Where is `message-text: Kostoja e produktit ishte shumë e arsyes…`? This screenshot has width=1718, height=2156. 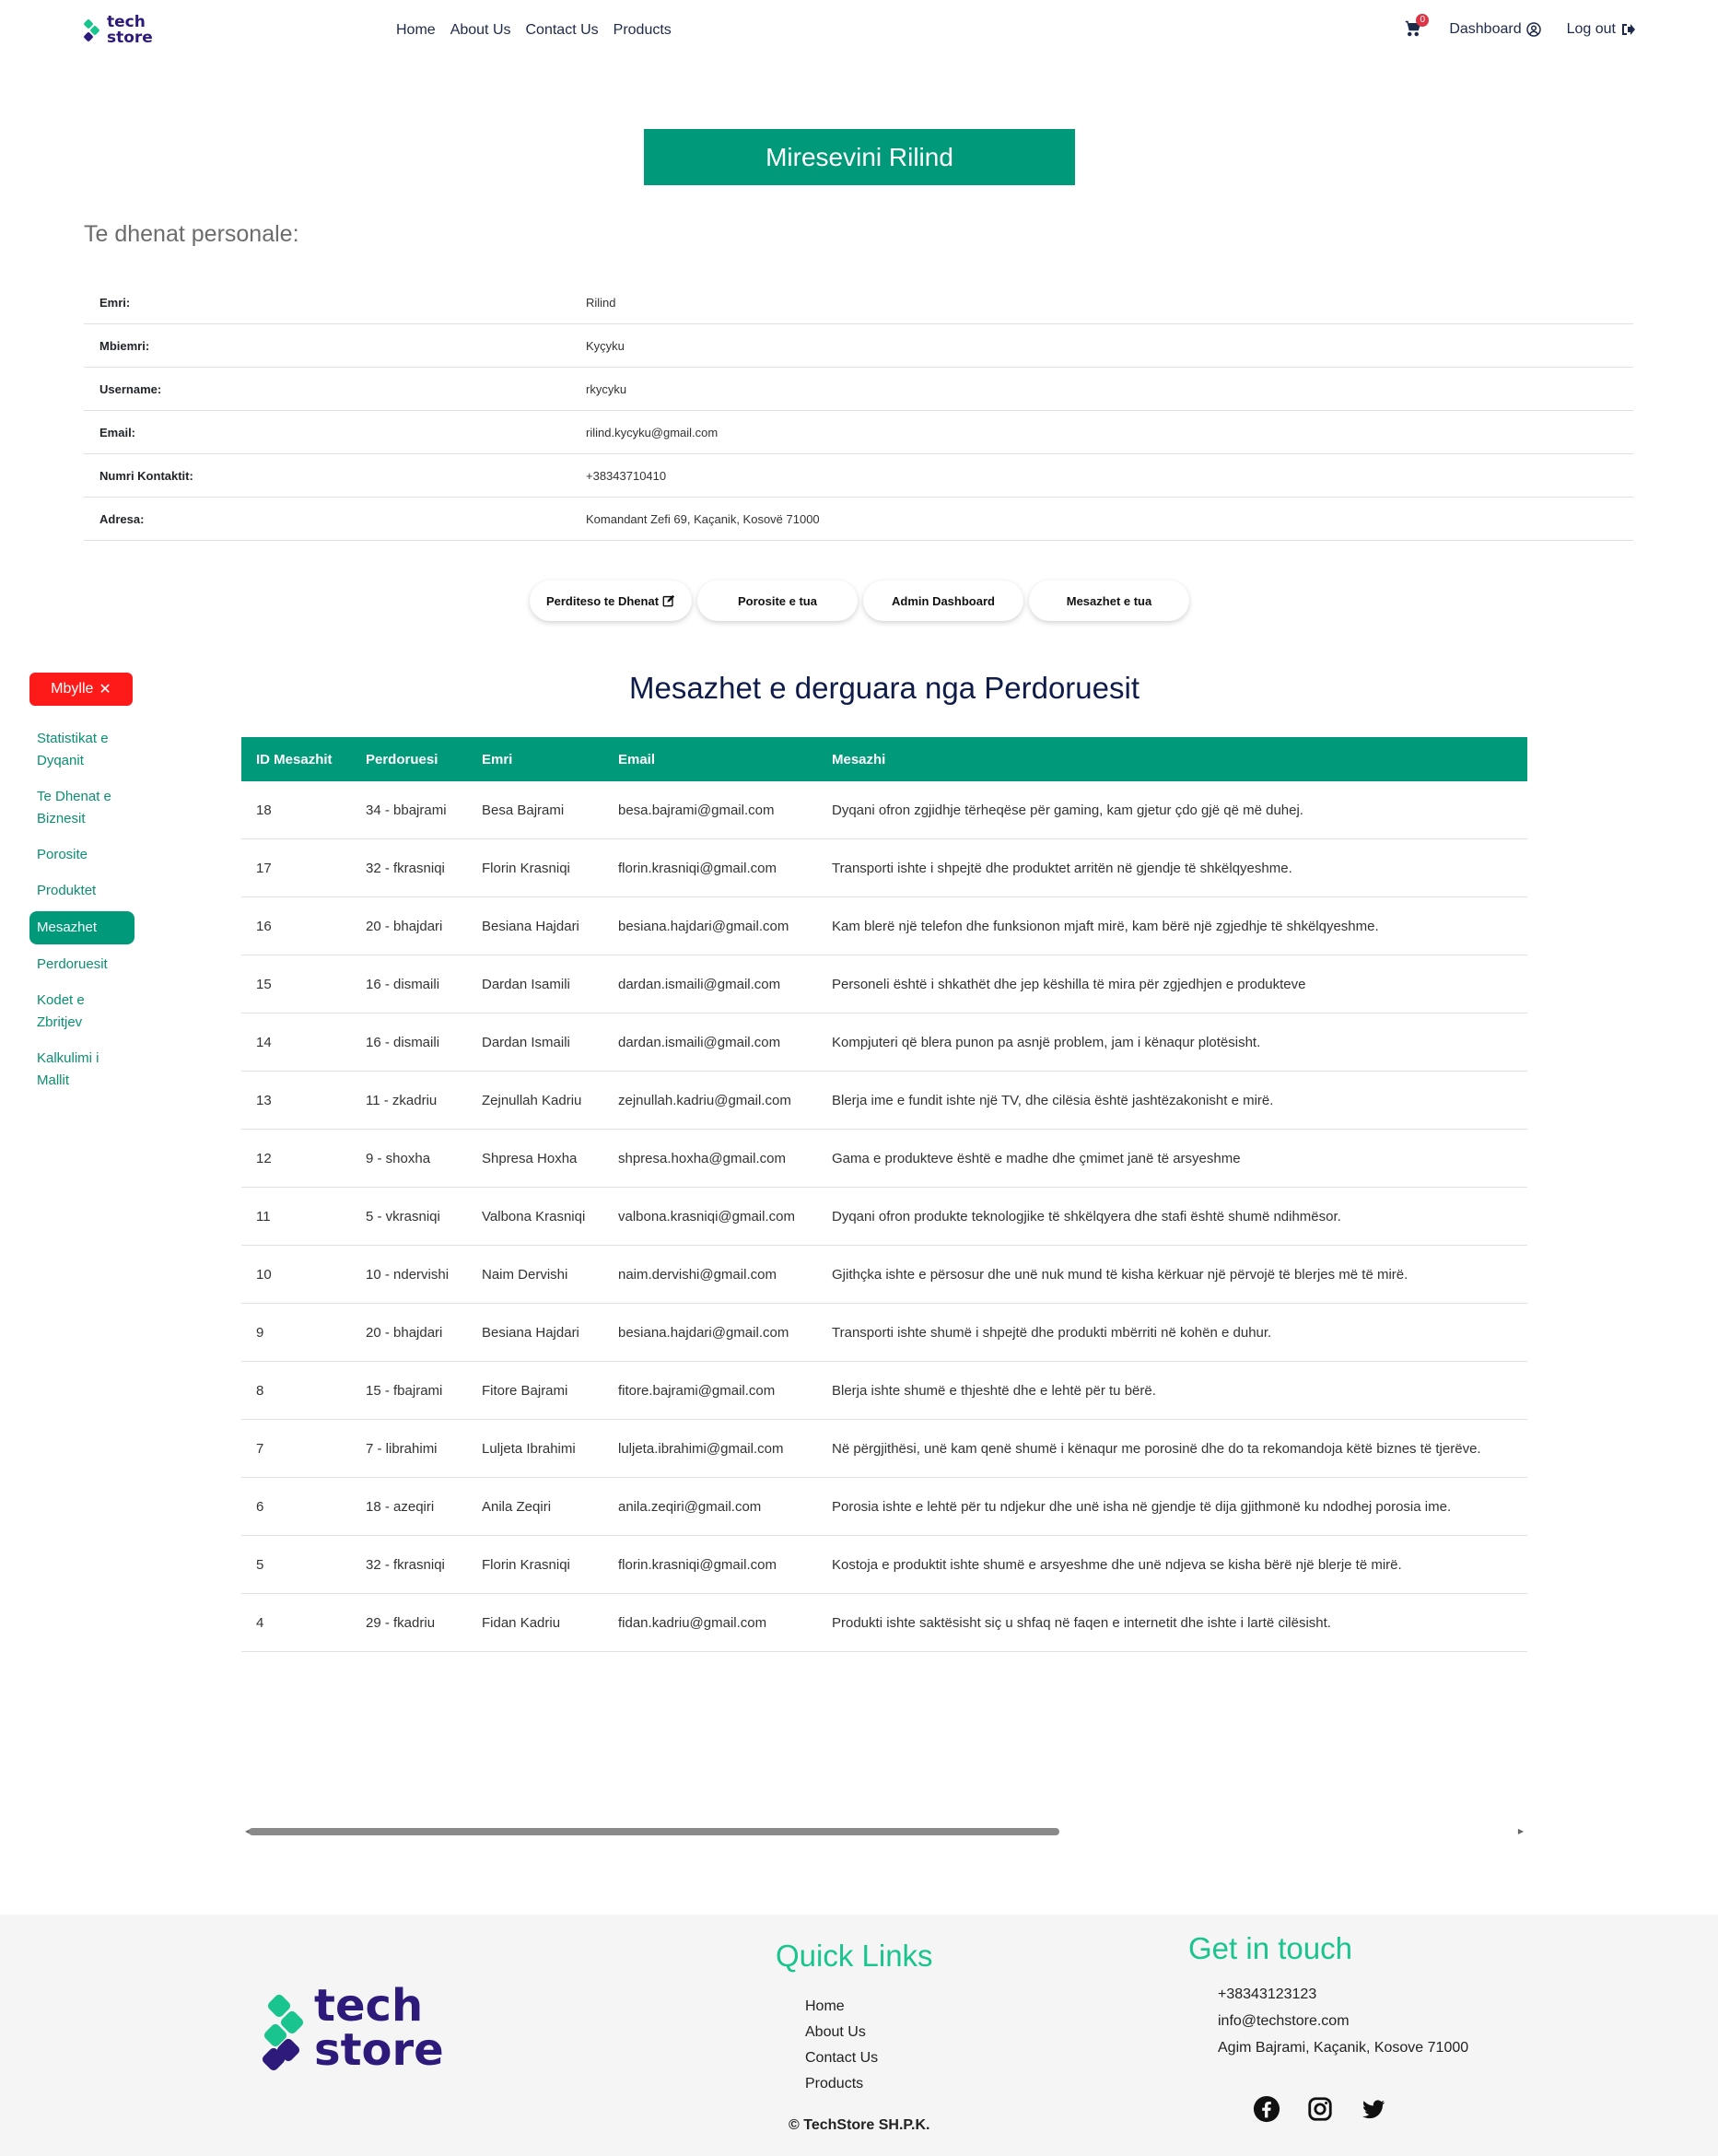 message-text: Kostoja e produktit ishte shumë e arsyes… is located at coordinates (1117, 1564).